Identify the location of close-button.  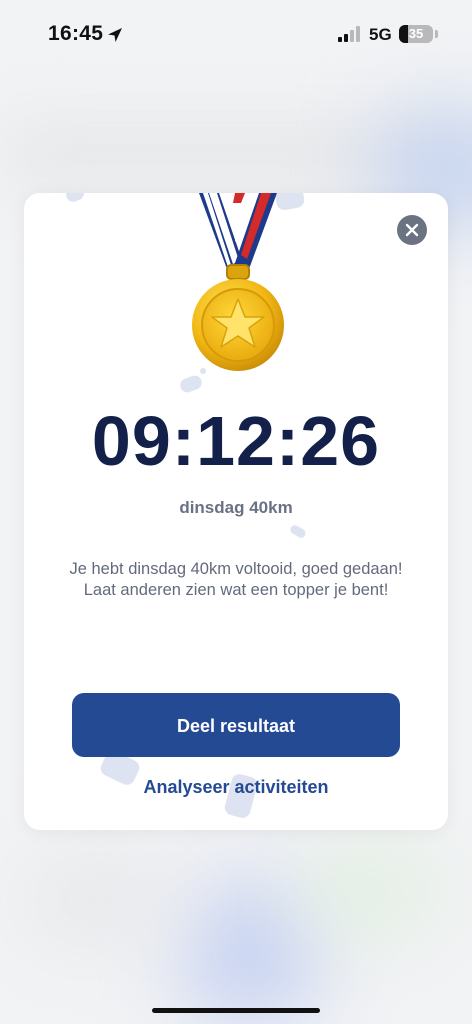
(412, 230).